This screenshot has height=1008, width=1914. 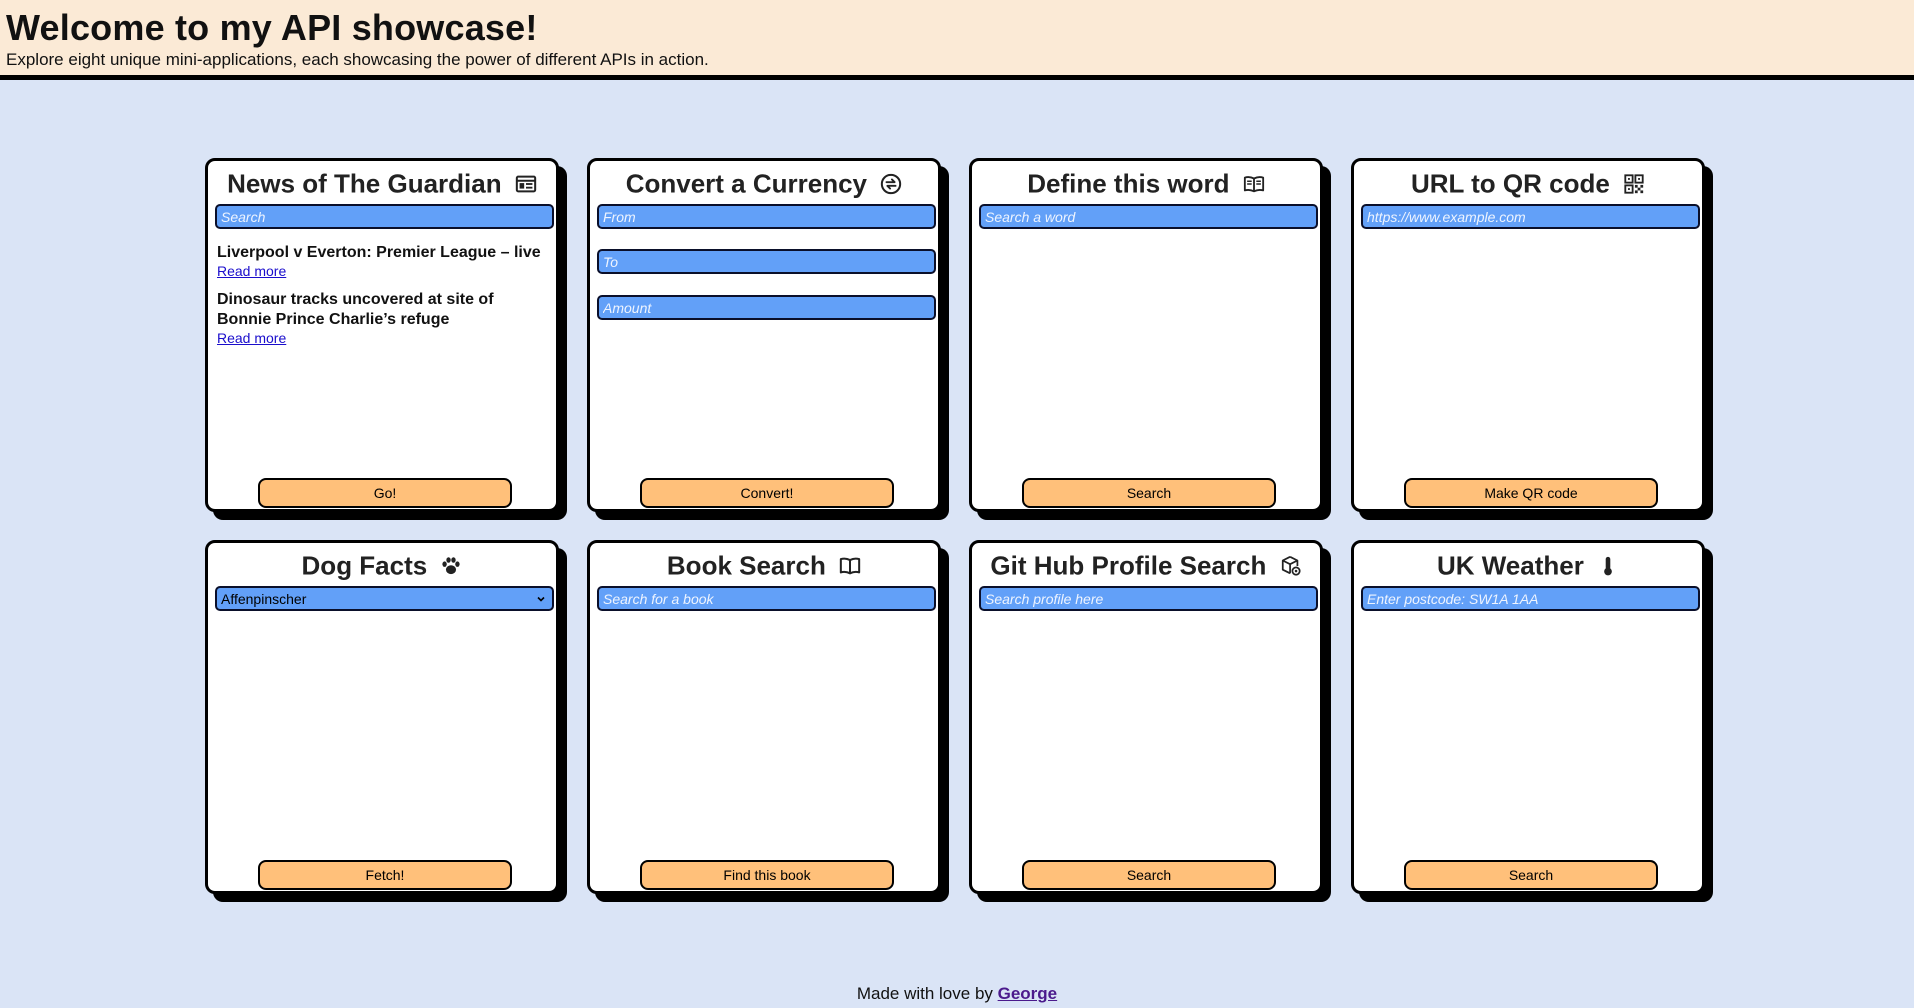 What do you see at coordinates (764, 717) in the screenshot?
I see `book-card: Book Search Find this book` at bounding box center [764, 717].